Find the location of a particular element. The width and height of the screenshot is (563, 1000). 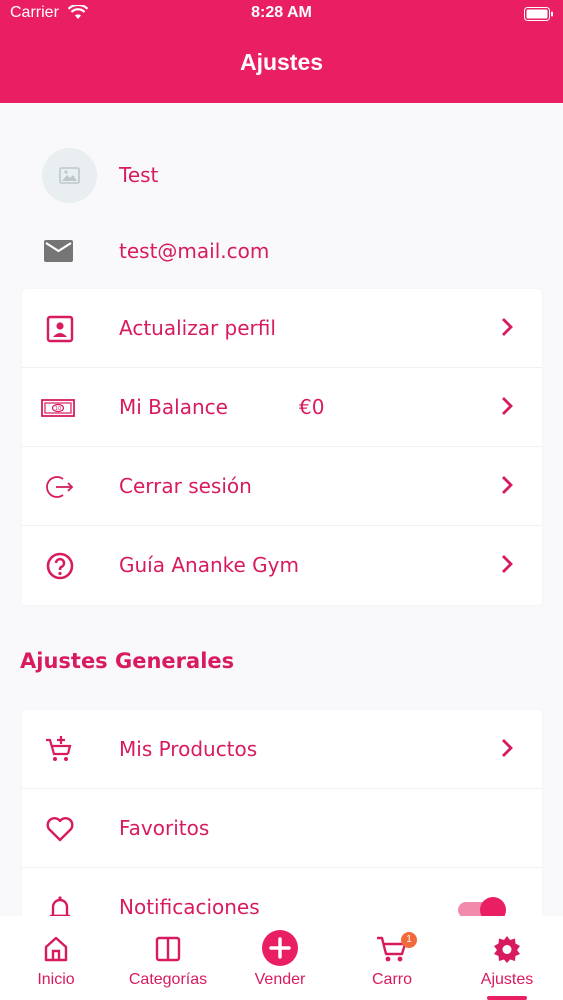

tab-inicio: Inicio is located at coordinates (56, 958).